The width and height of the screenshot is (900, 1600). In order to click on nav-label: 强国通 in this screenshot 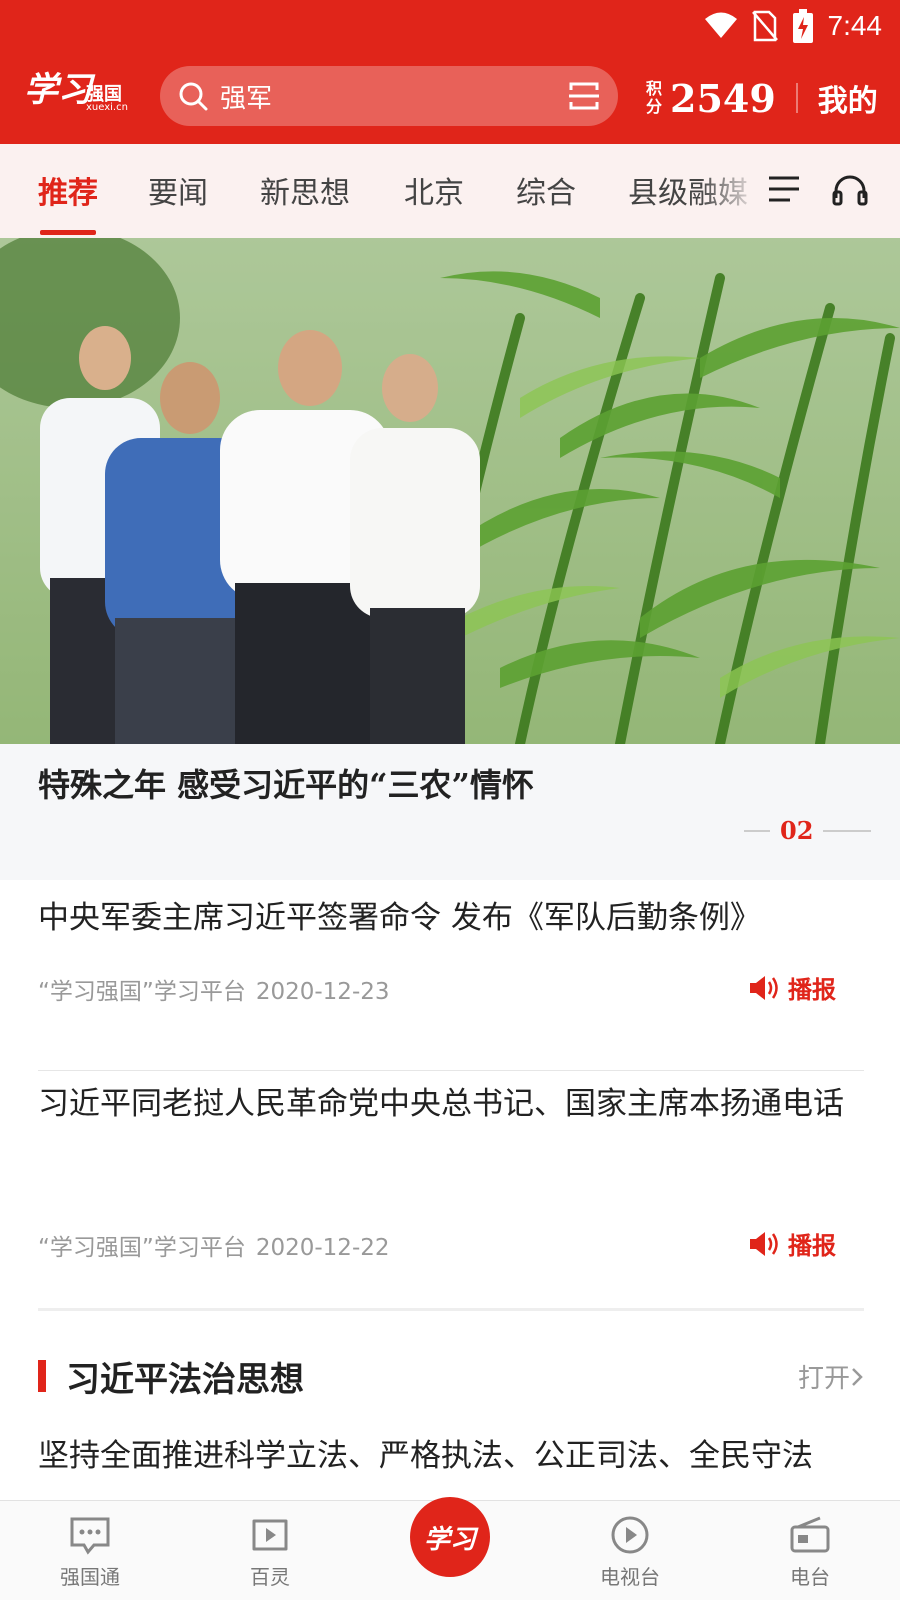, I will do `click(90, 1577)`.